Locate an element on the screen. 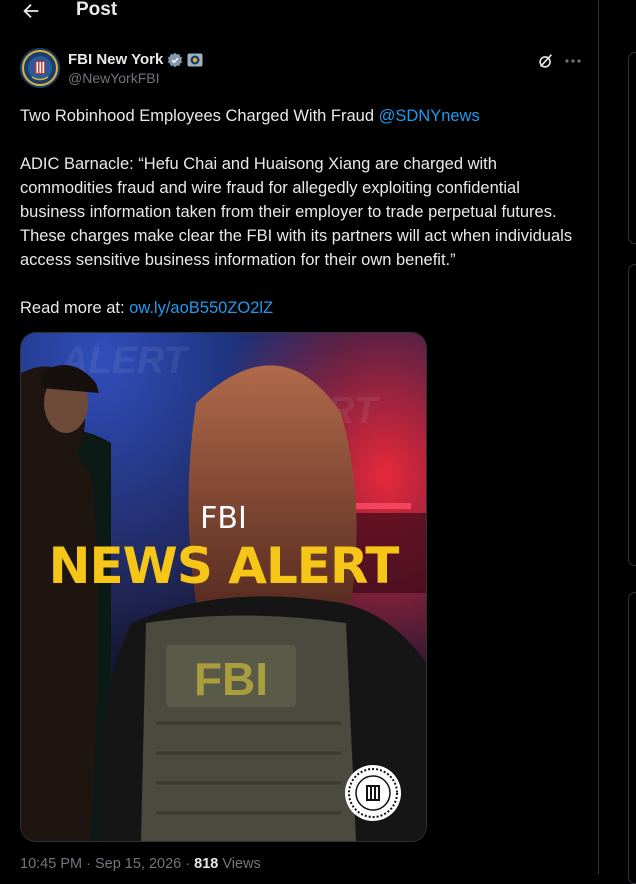  header-bar: Post is located at coordinates (299, 12).